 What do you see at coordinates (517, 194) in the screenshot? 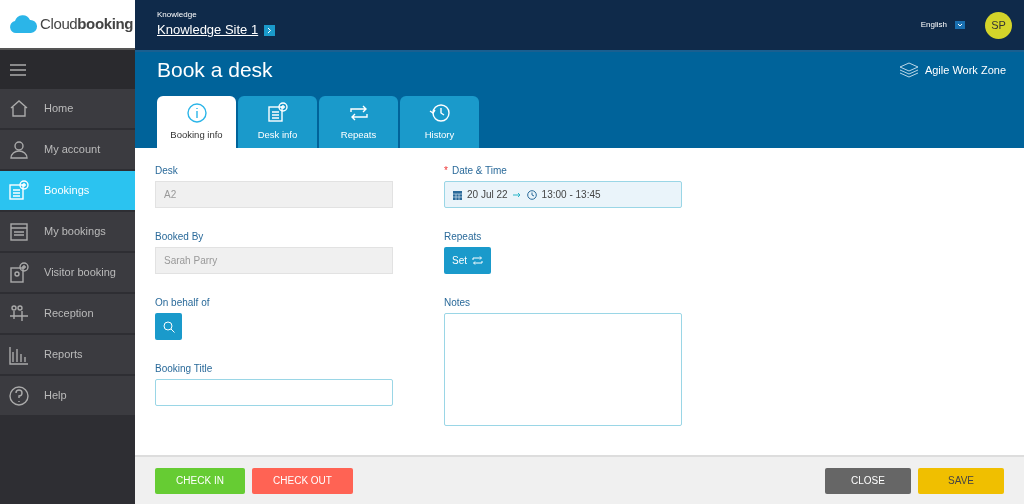
I see `arrow-right-icon` at bounding box center [517, 194].